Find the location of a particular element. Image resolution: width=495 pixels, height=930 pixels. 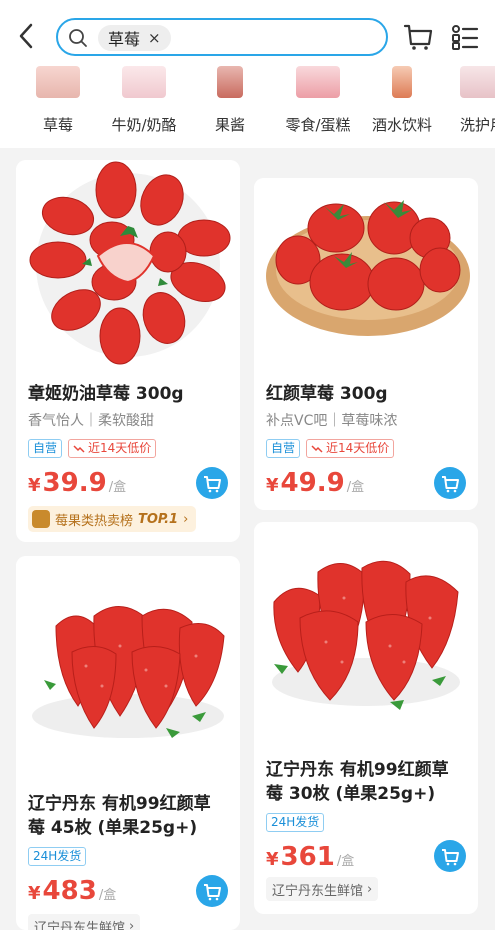

ranking-badge: 莓果类热卖榜 TOP.1 › is located at coordinates (112, 519).